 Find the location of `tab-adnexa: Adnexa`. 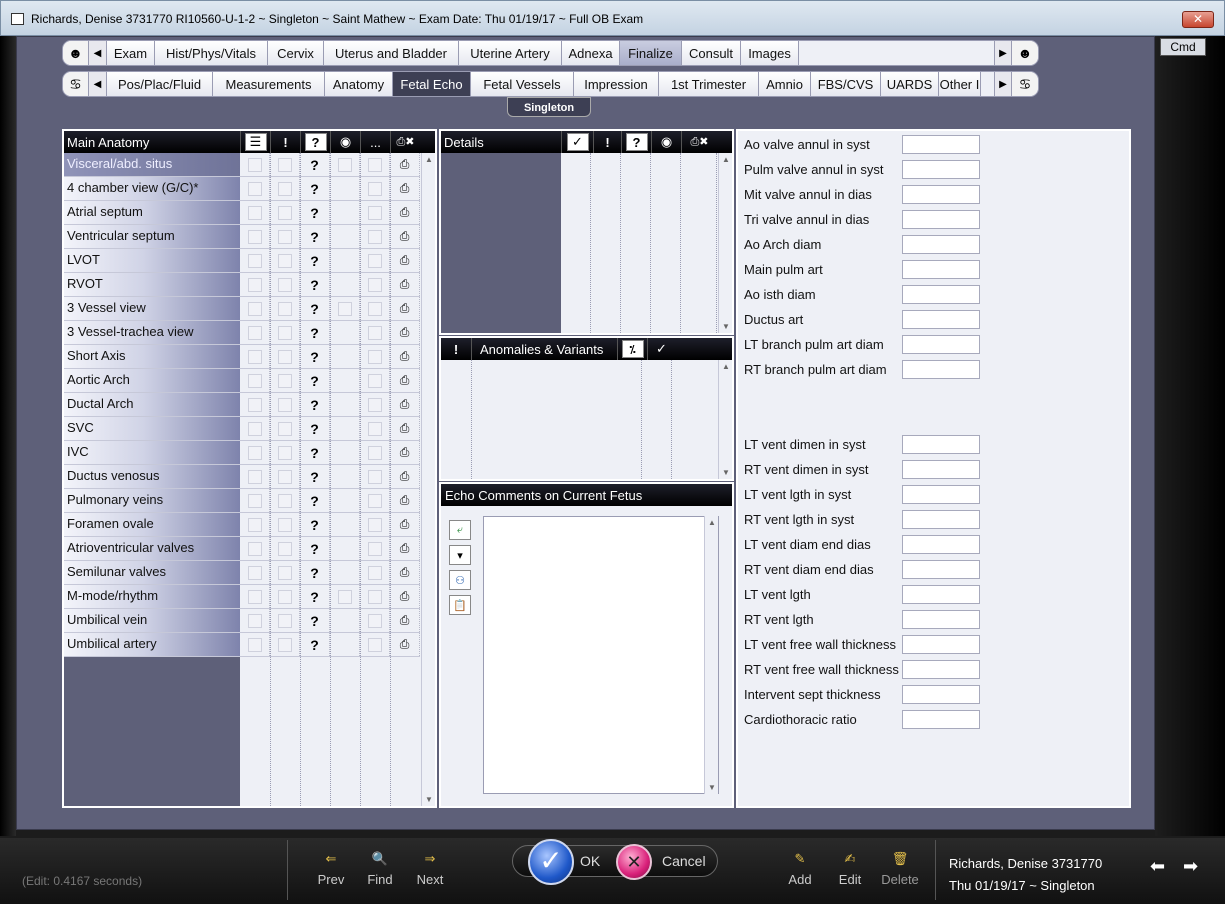

tab-adnexa: Adnexa is located at coordinates (591, 53).